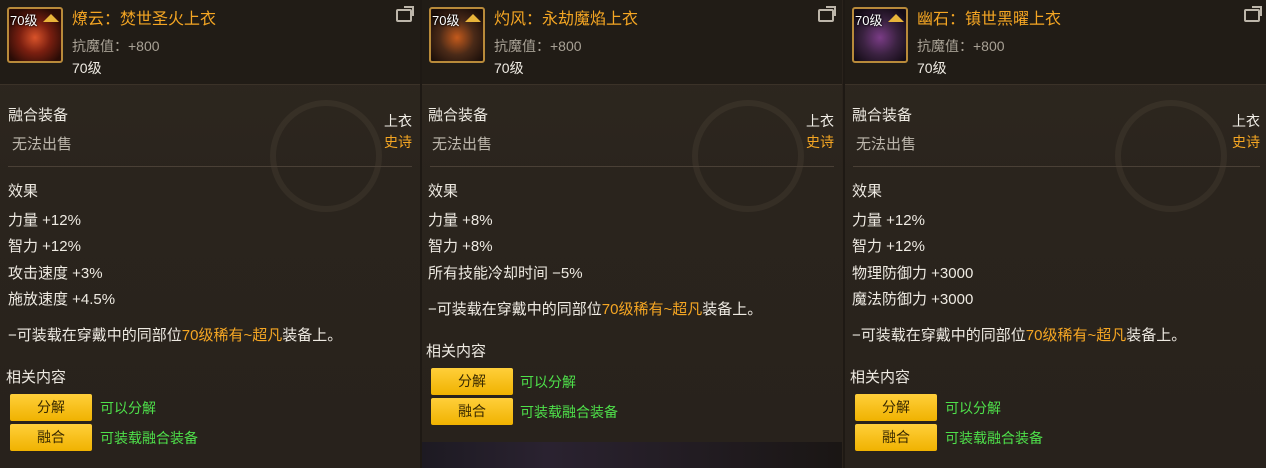  I want to click on stat-line: 魔法防御力 +3000, so click(913, 299).